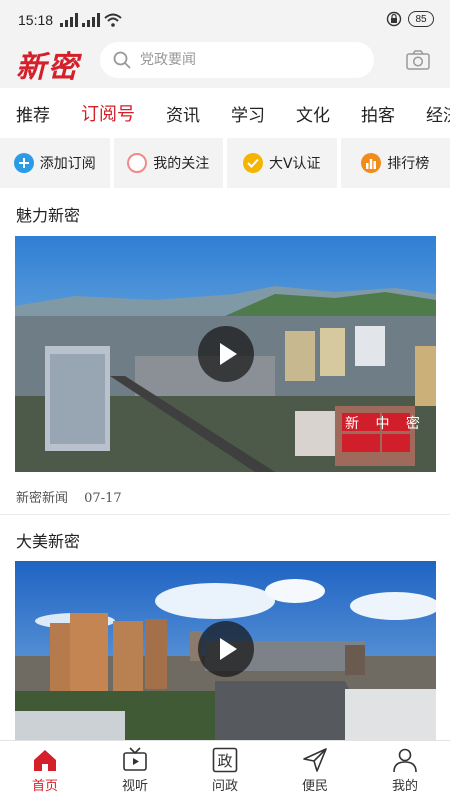 The height and width of the screenshot is (800, 450). What do you see at coordinates (42, 498) in the screenshot?
I see `feed-source: 新密新闻` at bounding box center [42, 498].